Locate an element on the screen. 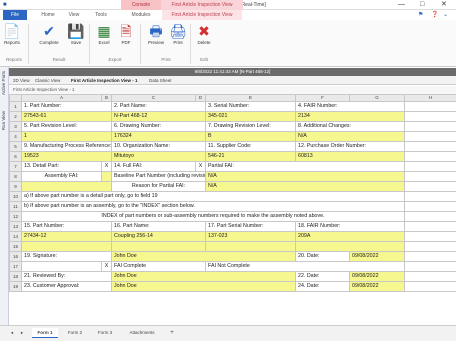 The width and height of the screenshot is (456, 341). cell-date-20: 09/08/2022 is located at coordinates (377, 256).